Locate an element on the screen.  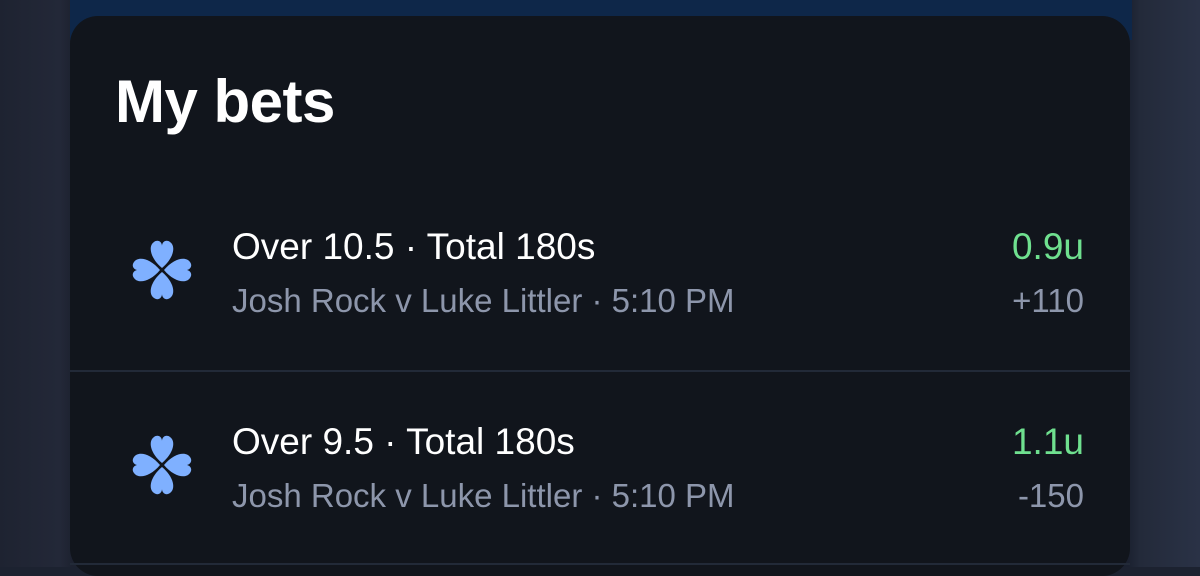
bet-title: Over 9.5 · Total 180s is located at coordinates (403, 441).